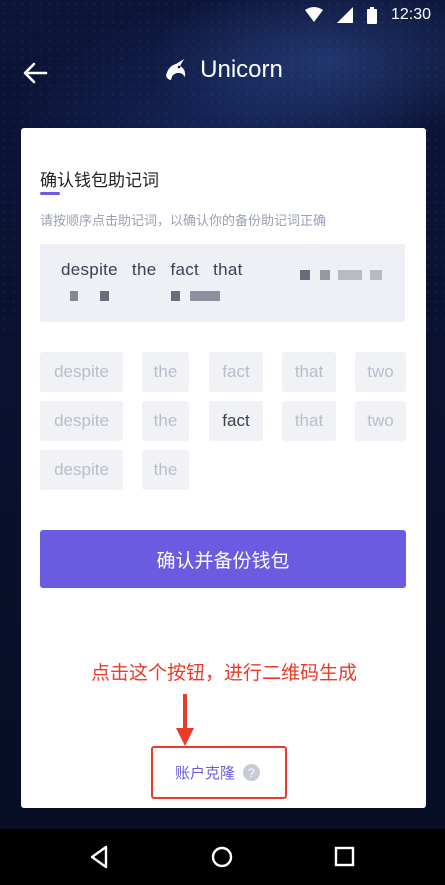  I want to click on selected-words-area: despite the fact that, so click(222, 283).